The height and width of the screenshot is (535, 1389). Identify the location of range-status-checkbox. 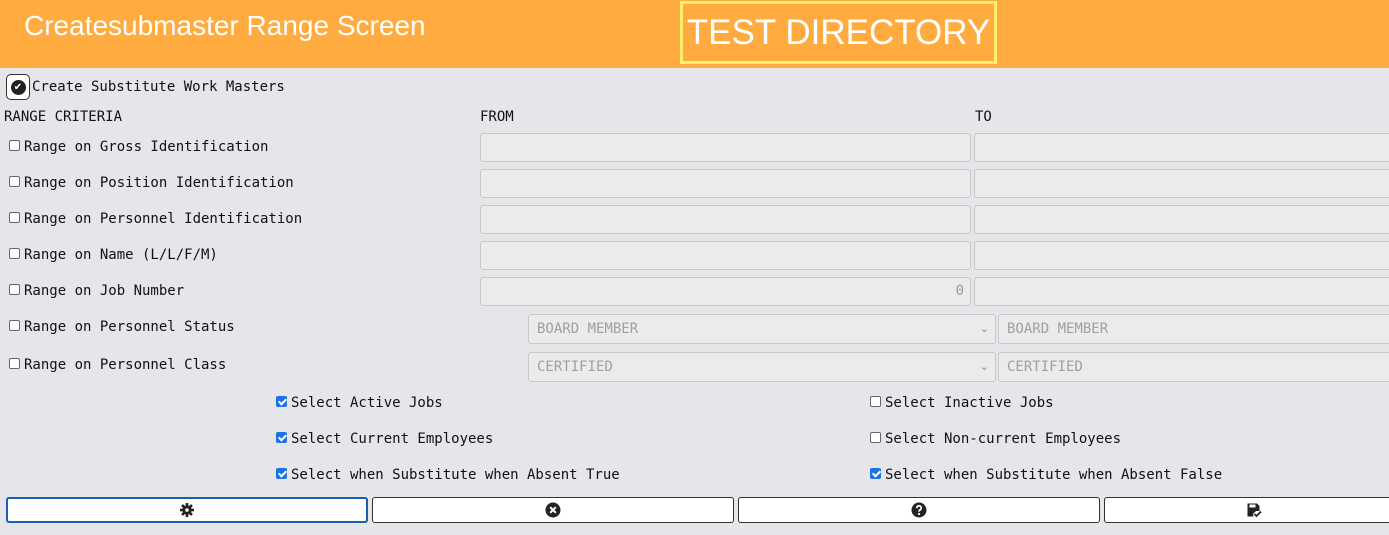
(14, 325).